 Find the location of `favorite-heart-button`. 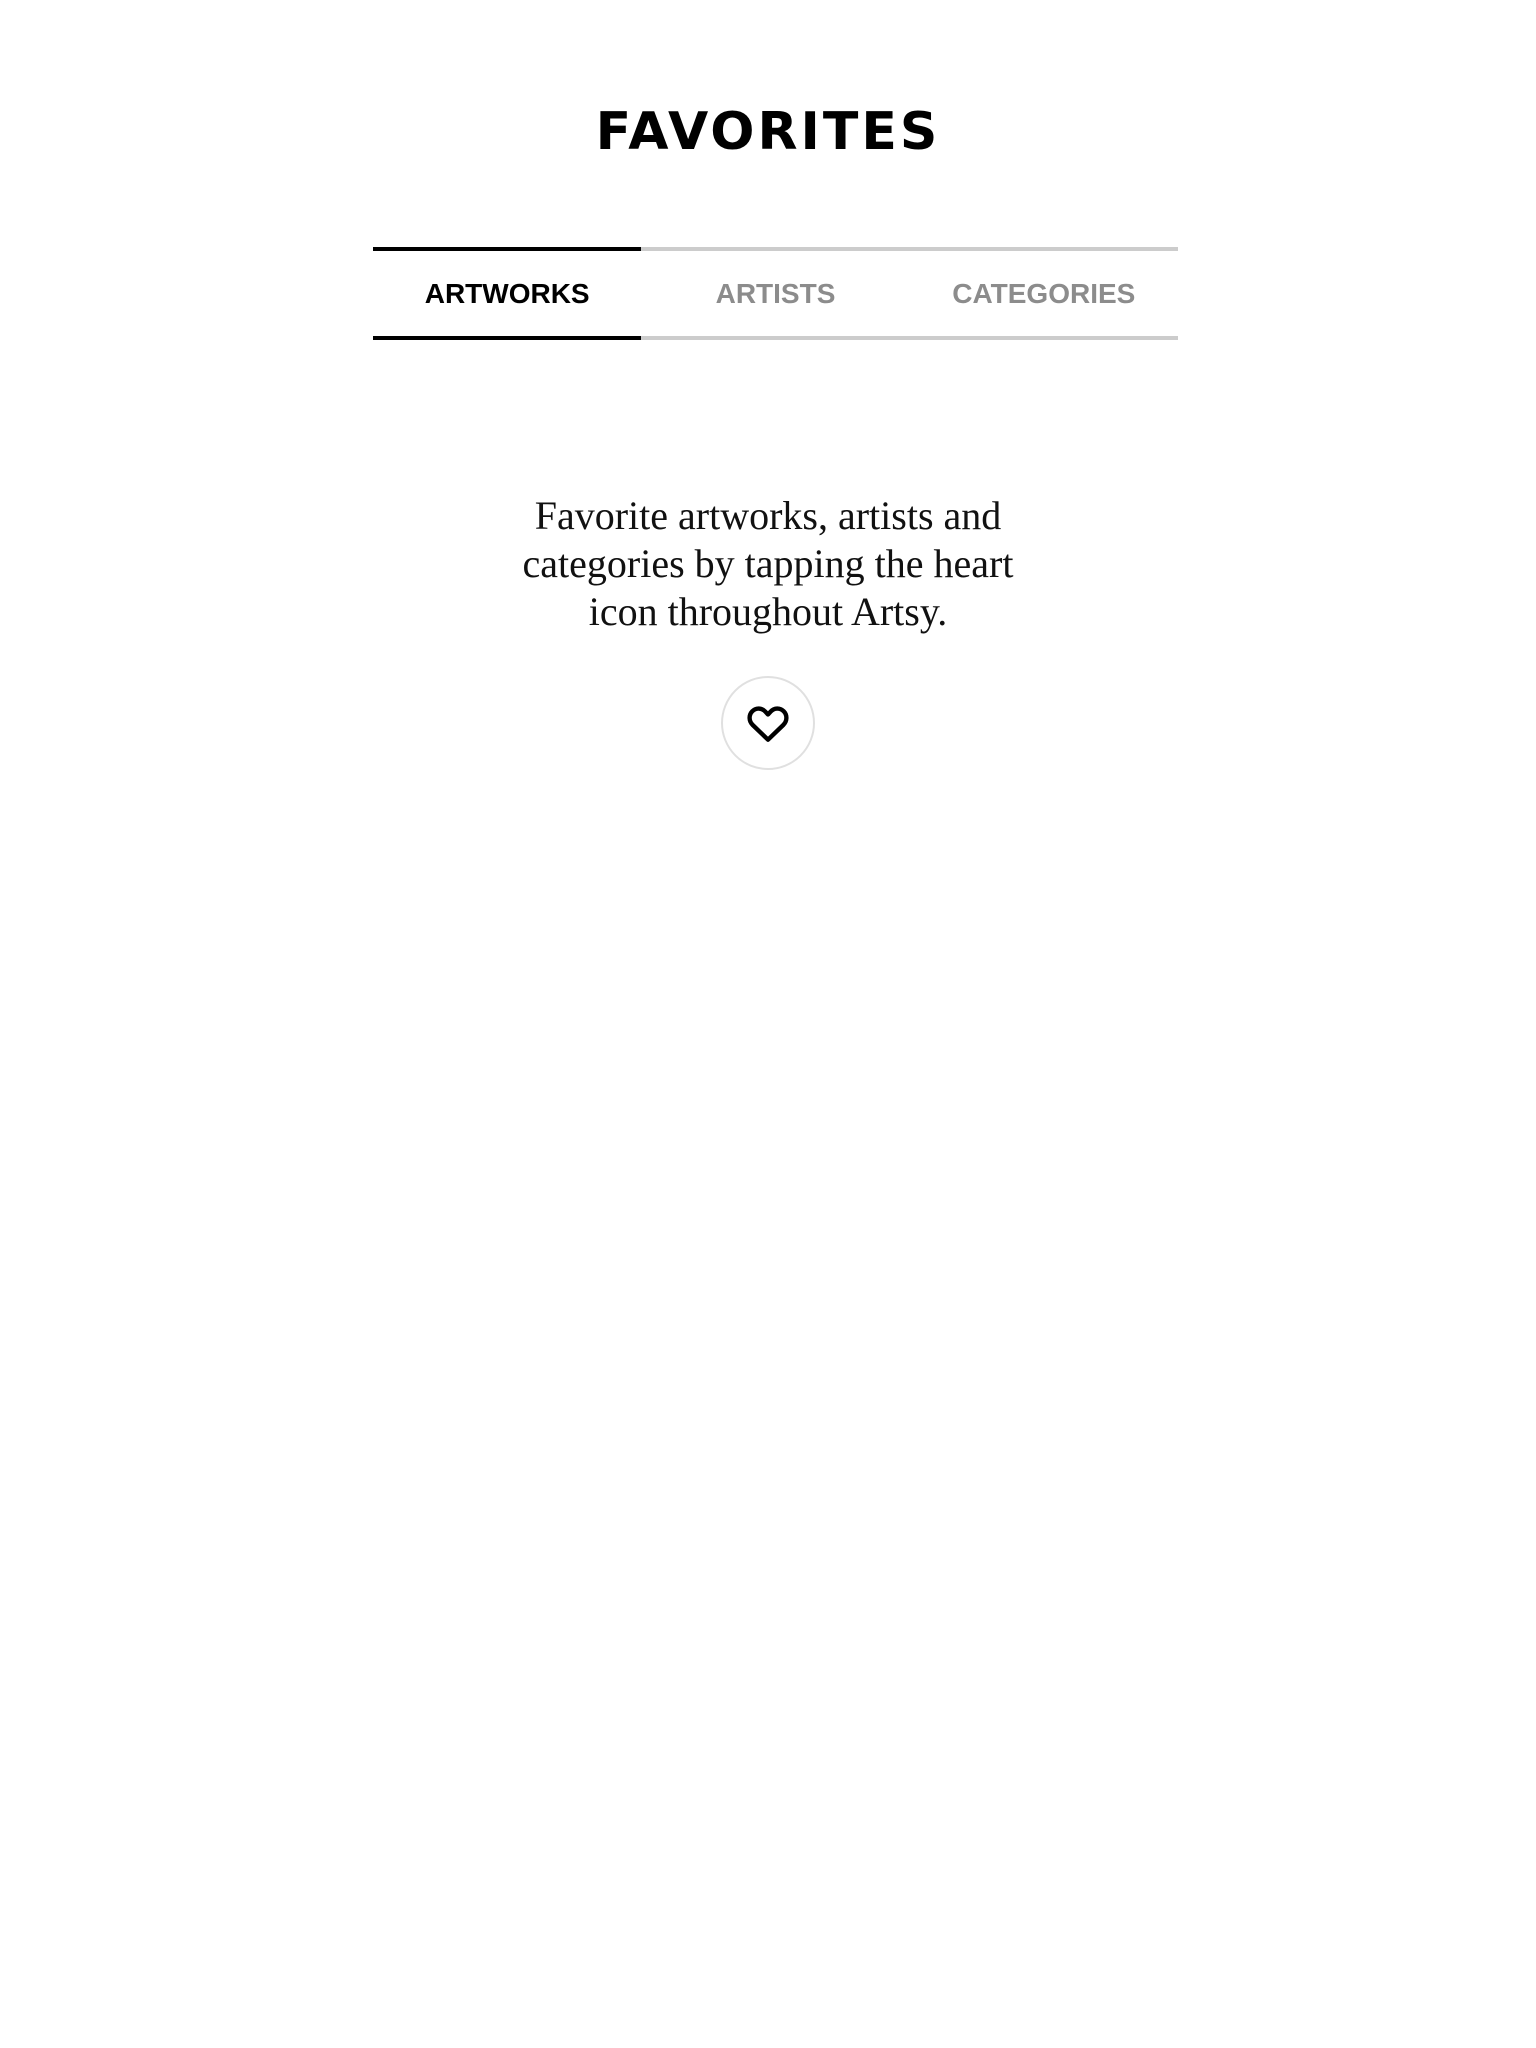

favorite-heart-button is located at coordinates (768, 723).